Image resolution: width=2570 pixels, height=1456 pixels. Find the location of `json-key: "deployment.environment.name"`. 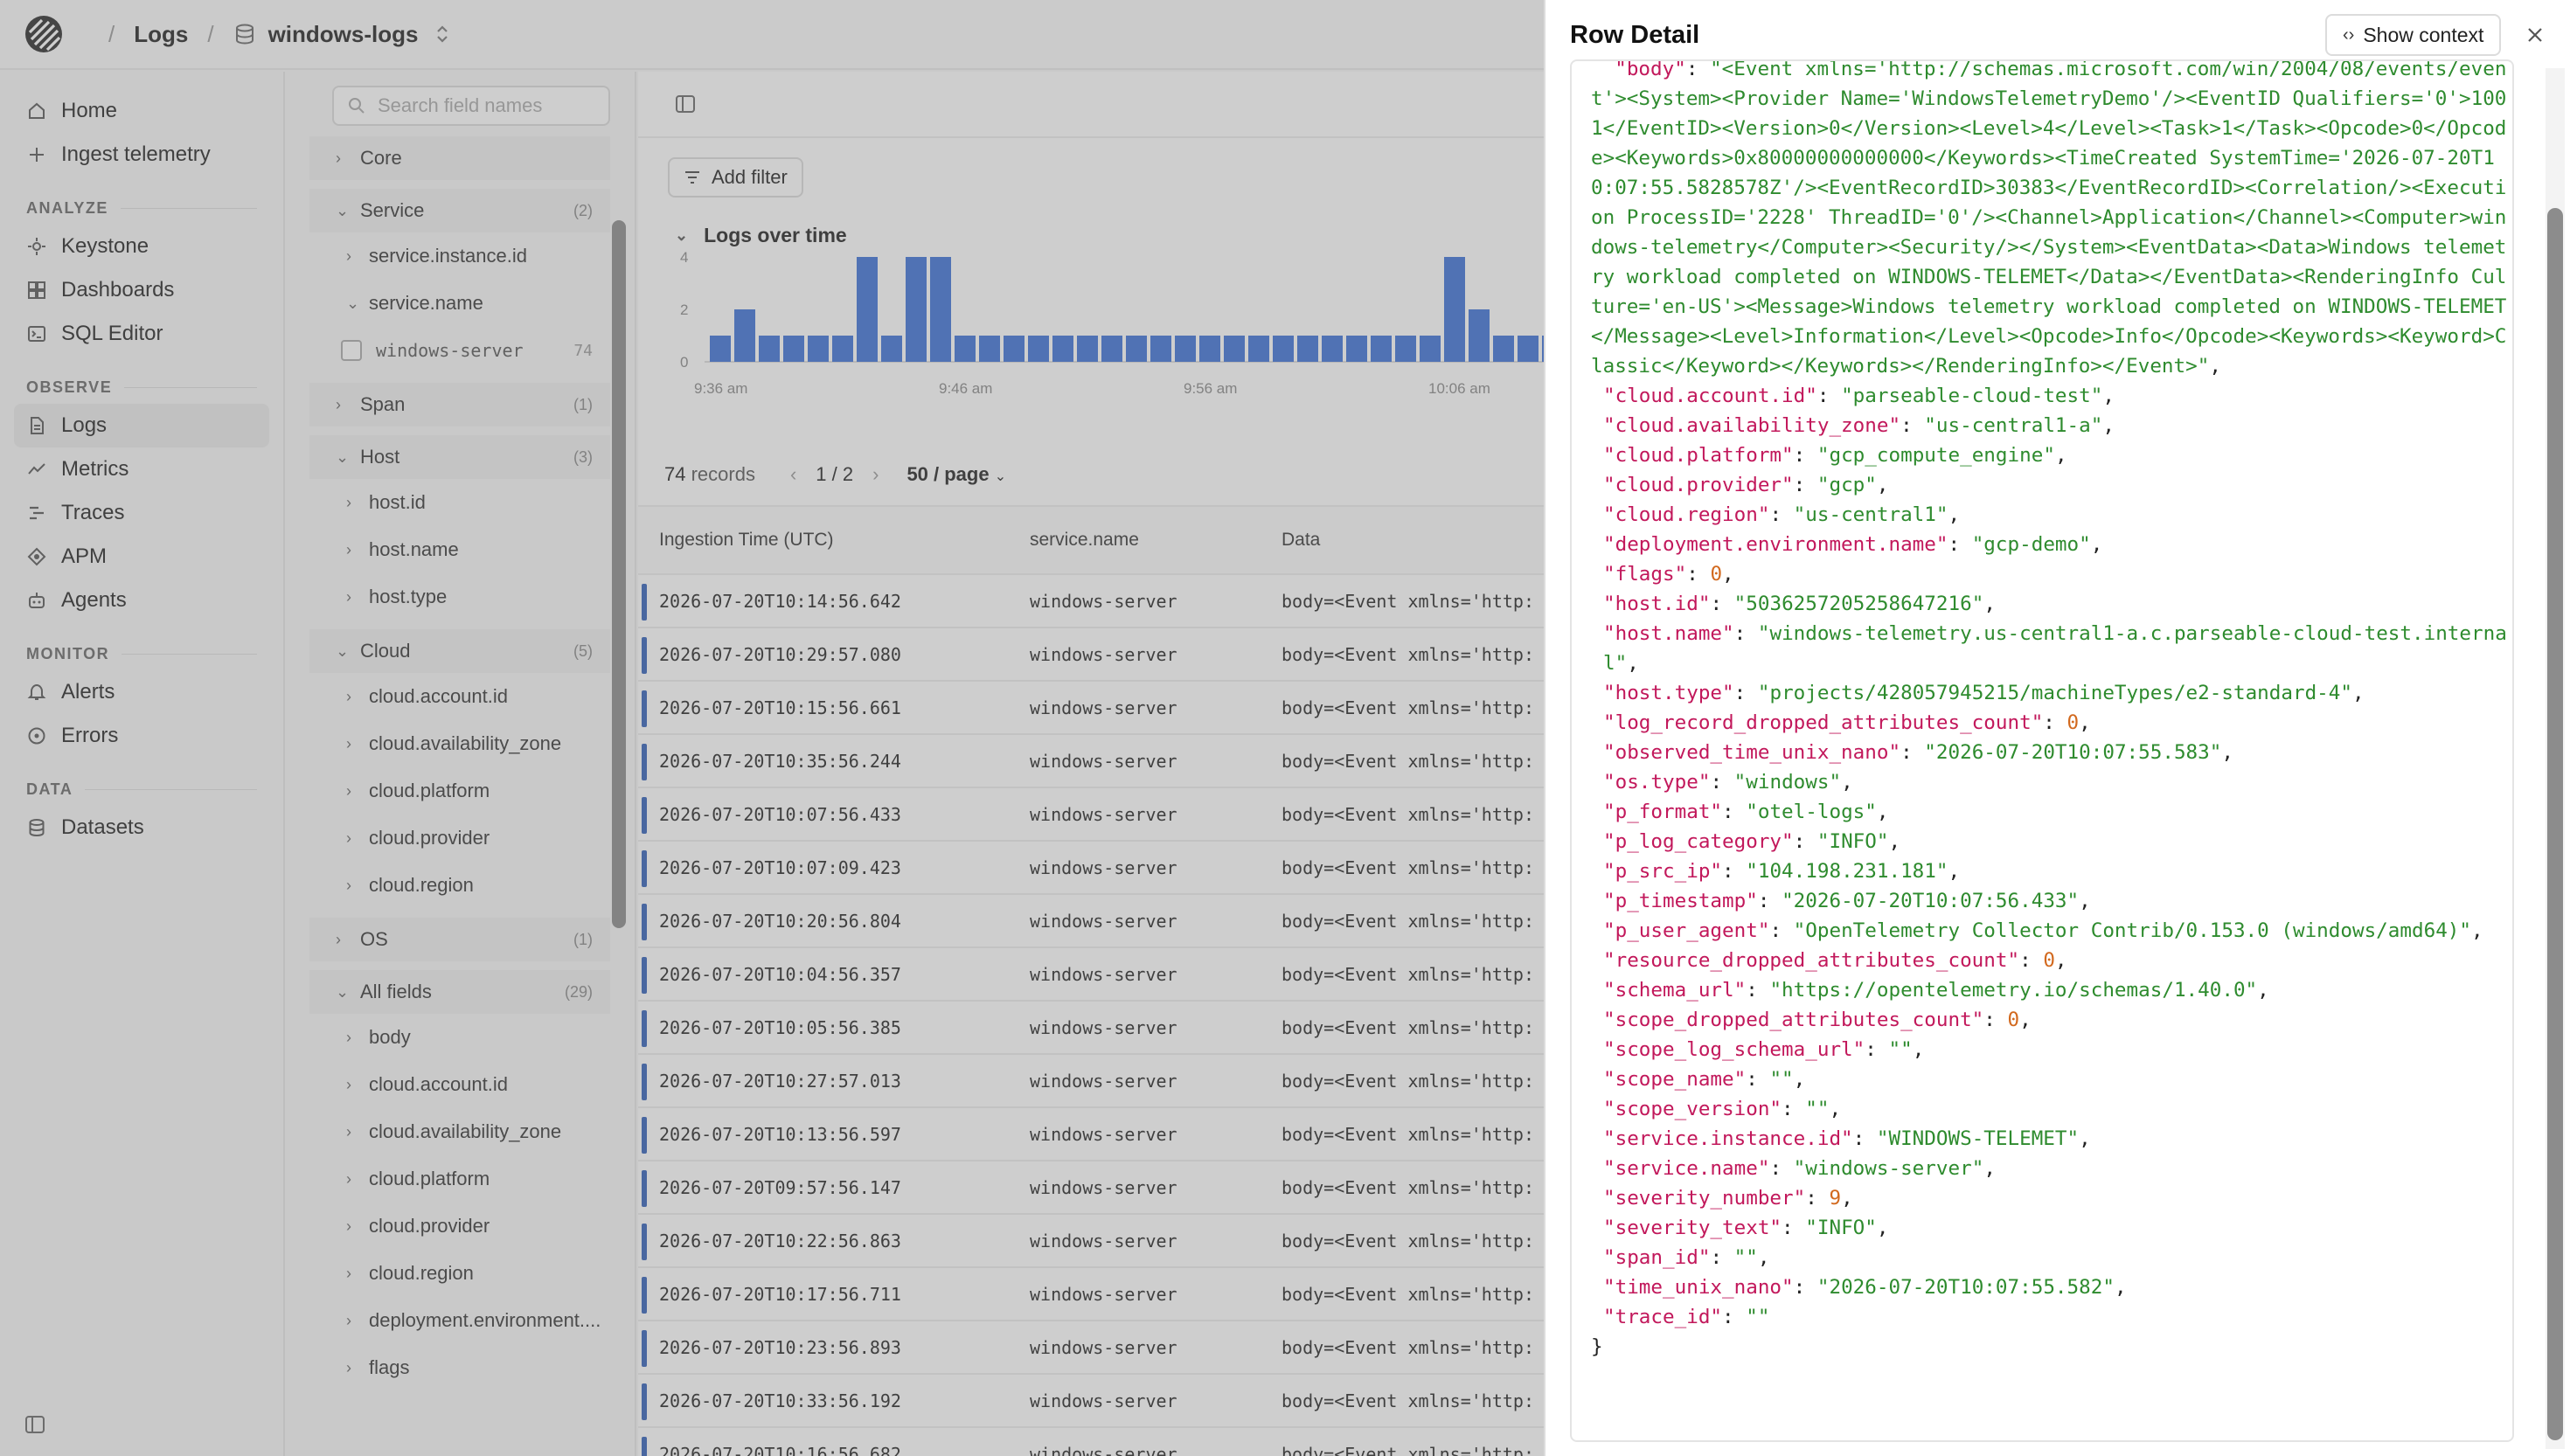

json-key: "deployment.environment.name" is located at coordinates (1775, 544).